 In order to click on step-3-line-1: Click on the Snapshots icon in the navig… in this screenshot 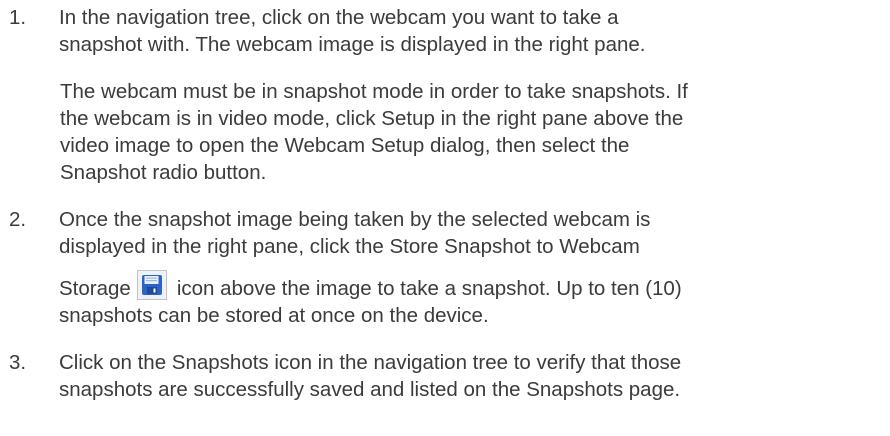, I will do `click(370, 362)`.